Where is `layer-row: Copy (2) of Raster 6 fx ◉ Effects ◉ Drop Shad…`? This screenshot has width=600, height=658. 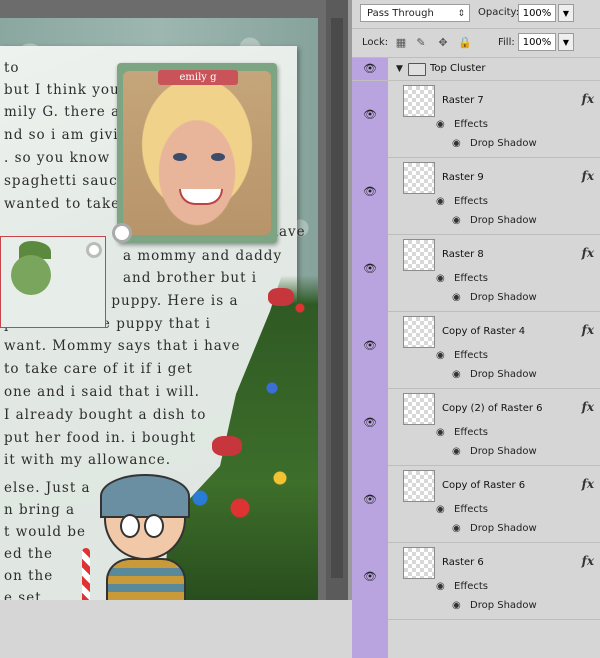
layer-row: Copy (2) of Raster 6 fx ◉ Effects ◉ Drop Shad… is located at coordinates (494, 427).